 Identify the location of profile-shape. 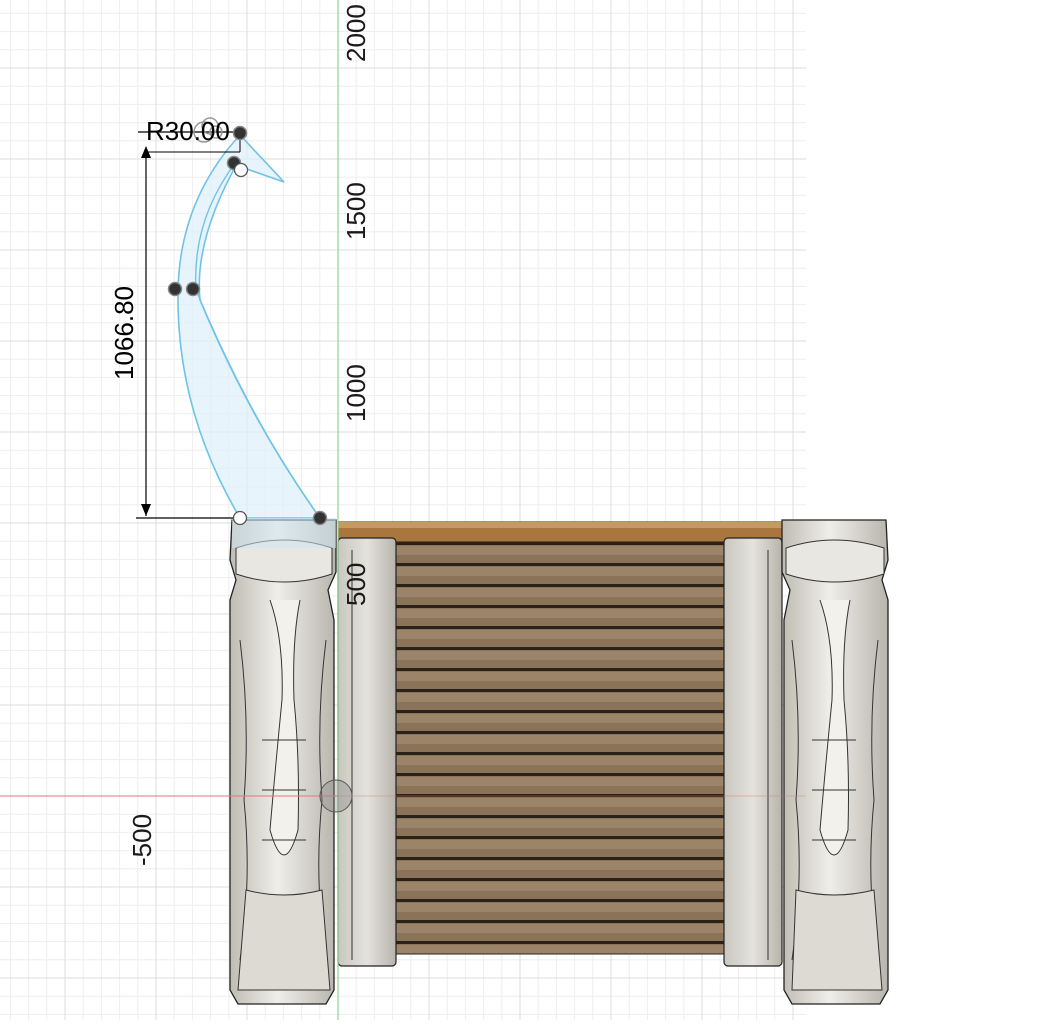
(249, 326).